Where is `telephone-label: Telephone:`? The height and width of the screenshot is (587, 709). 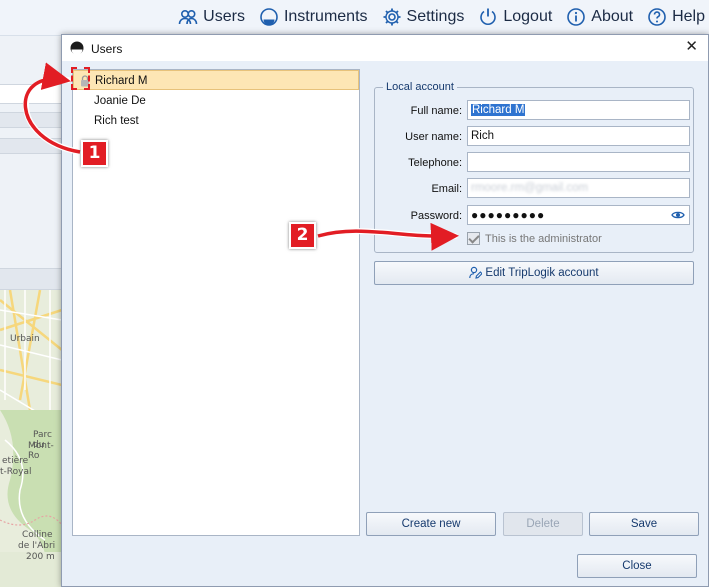
telephone-label: Telephone: is located at coordinates (435, 163).